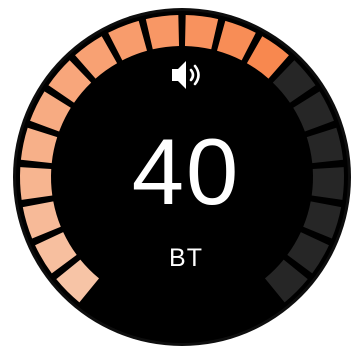 This screenshot has width=362, height=349. What do you see at coordinates (186, 75) in the screenshot?
I see `speaker-volume-icon` at bounding box center [186, 75].